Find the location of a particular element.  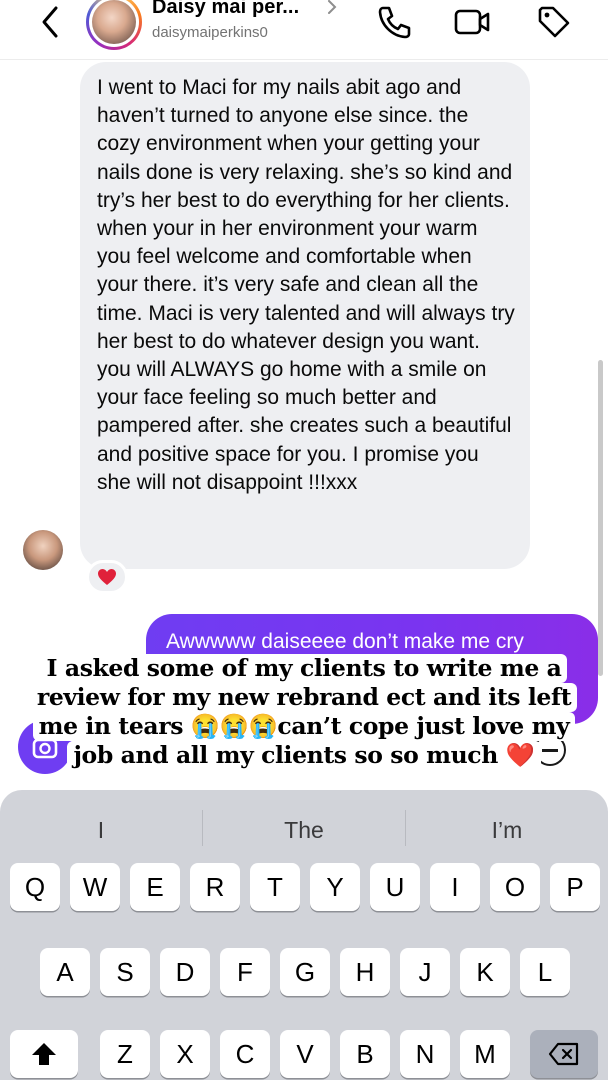

heart-icon is located at coordinates (107, 577).